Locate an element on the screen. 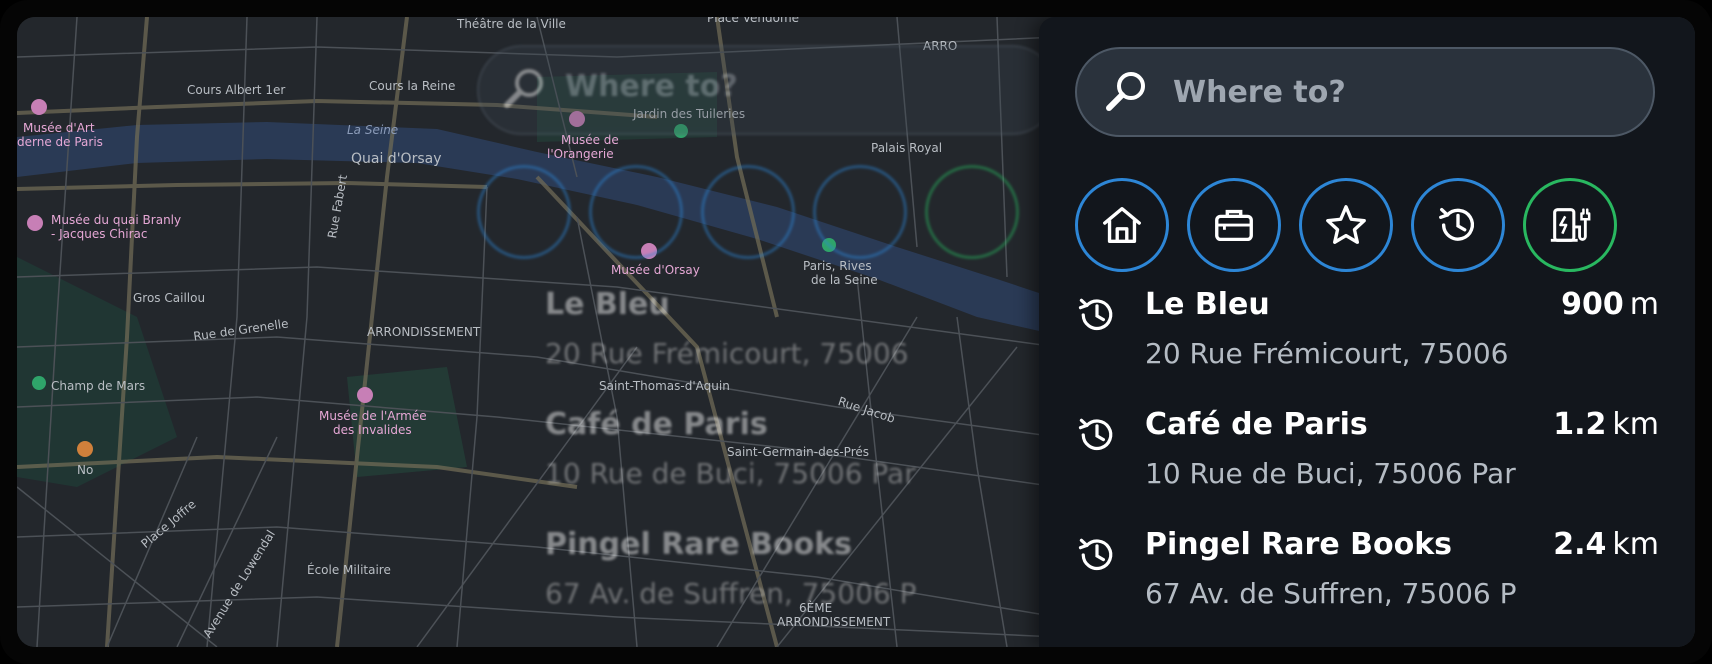 This screenshot has width=1712, height=664. ev-charging-icon is located at coordinates (1570, 225).